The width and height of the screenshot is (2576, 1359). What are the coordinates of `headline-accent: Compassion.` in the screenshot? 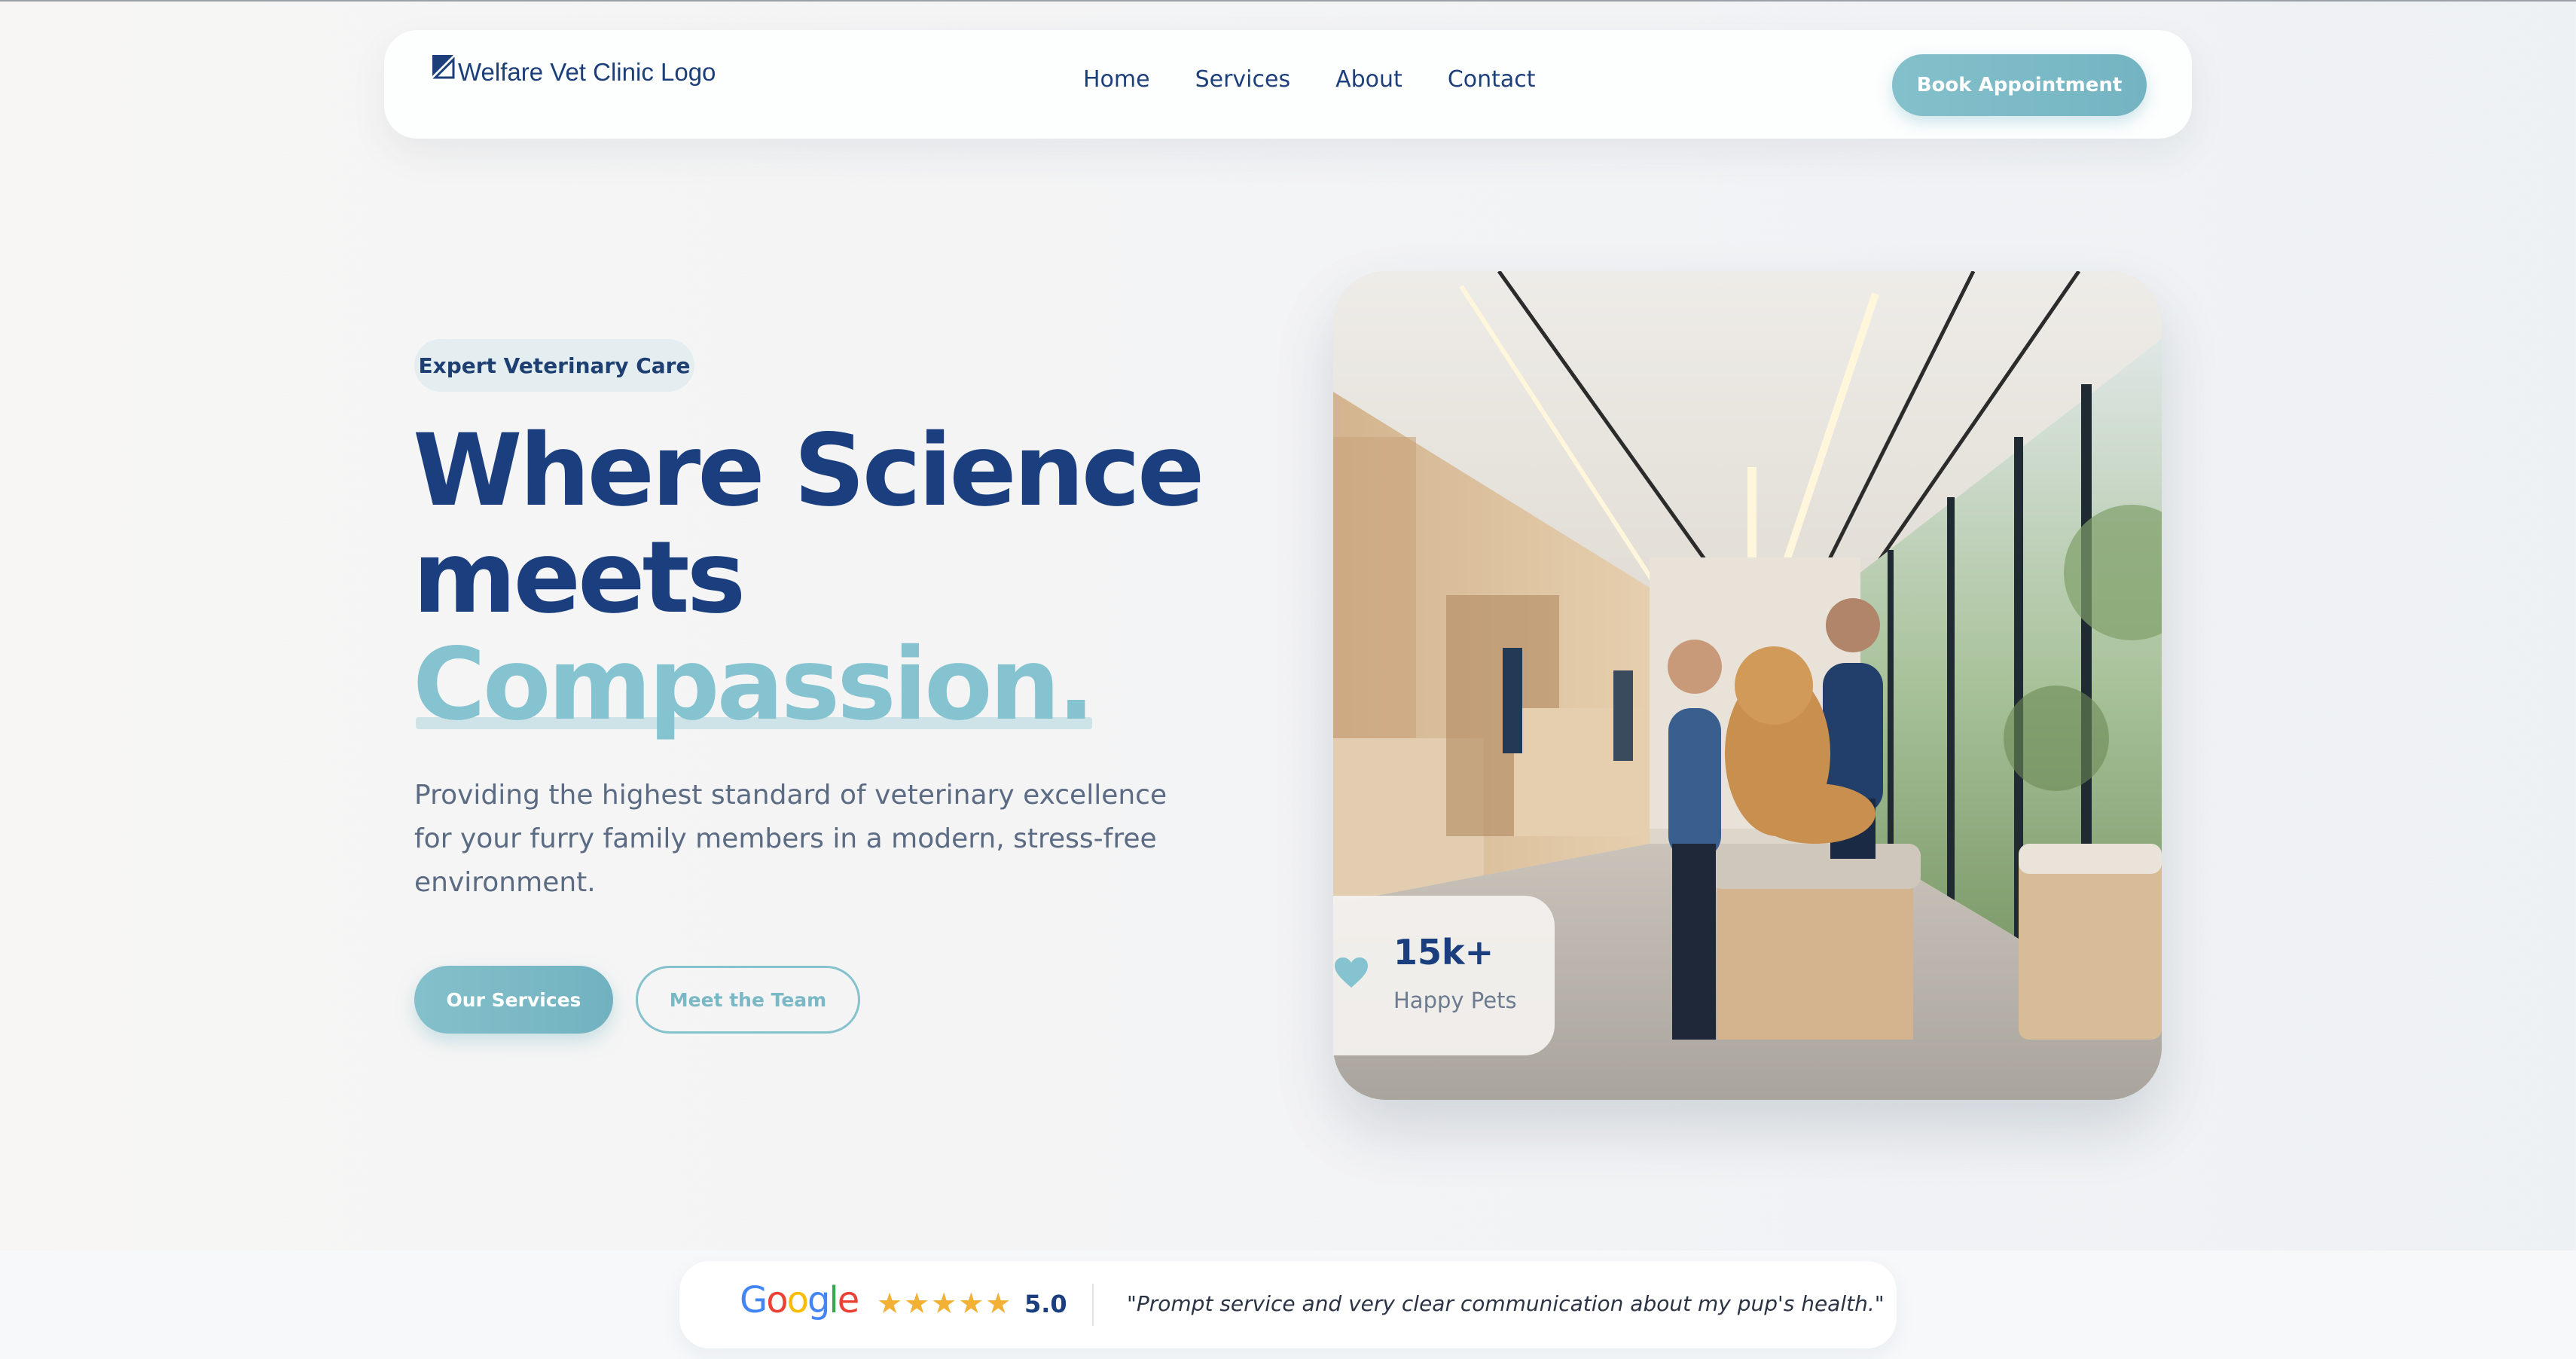 It's located at (754, 685).